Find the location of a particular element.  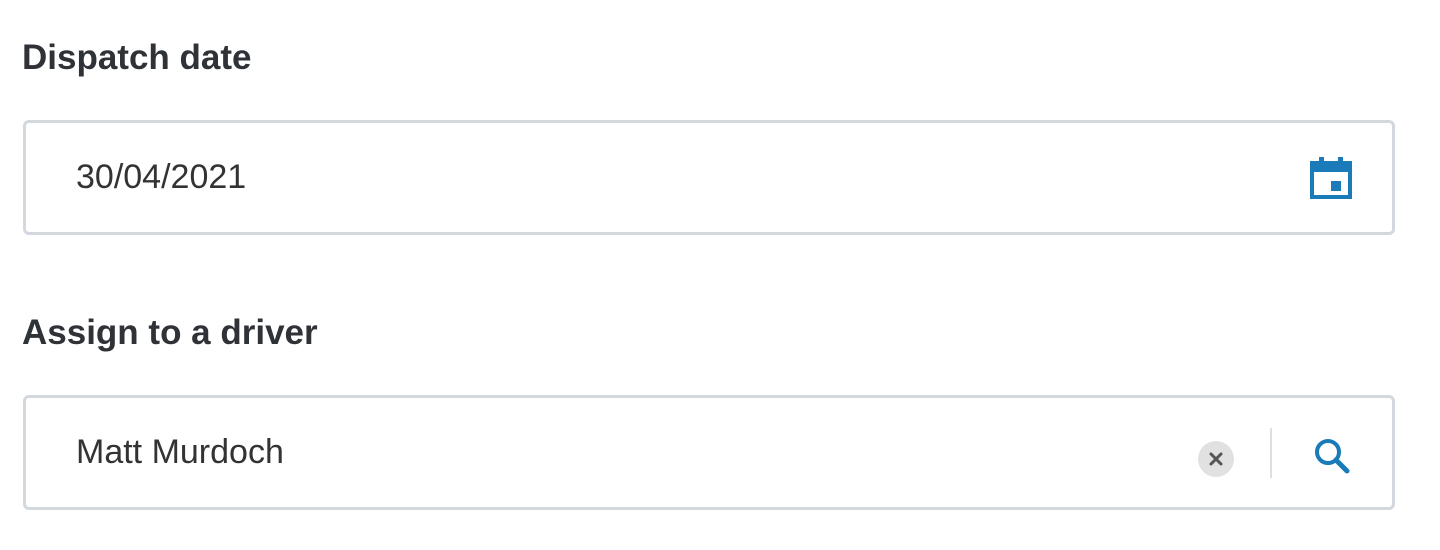

search-icon is located at coordinates (1332, 456).